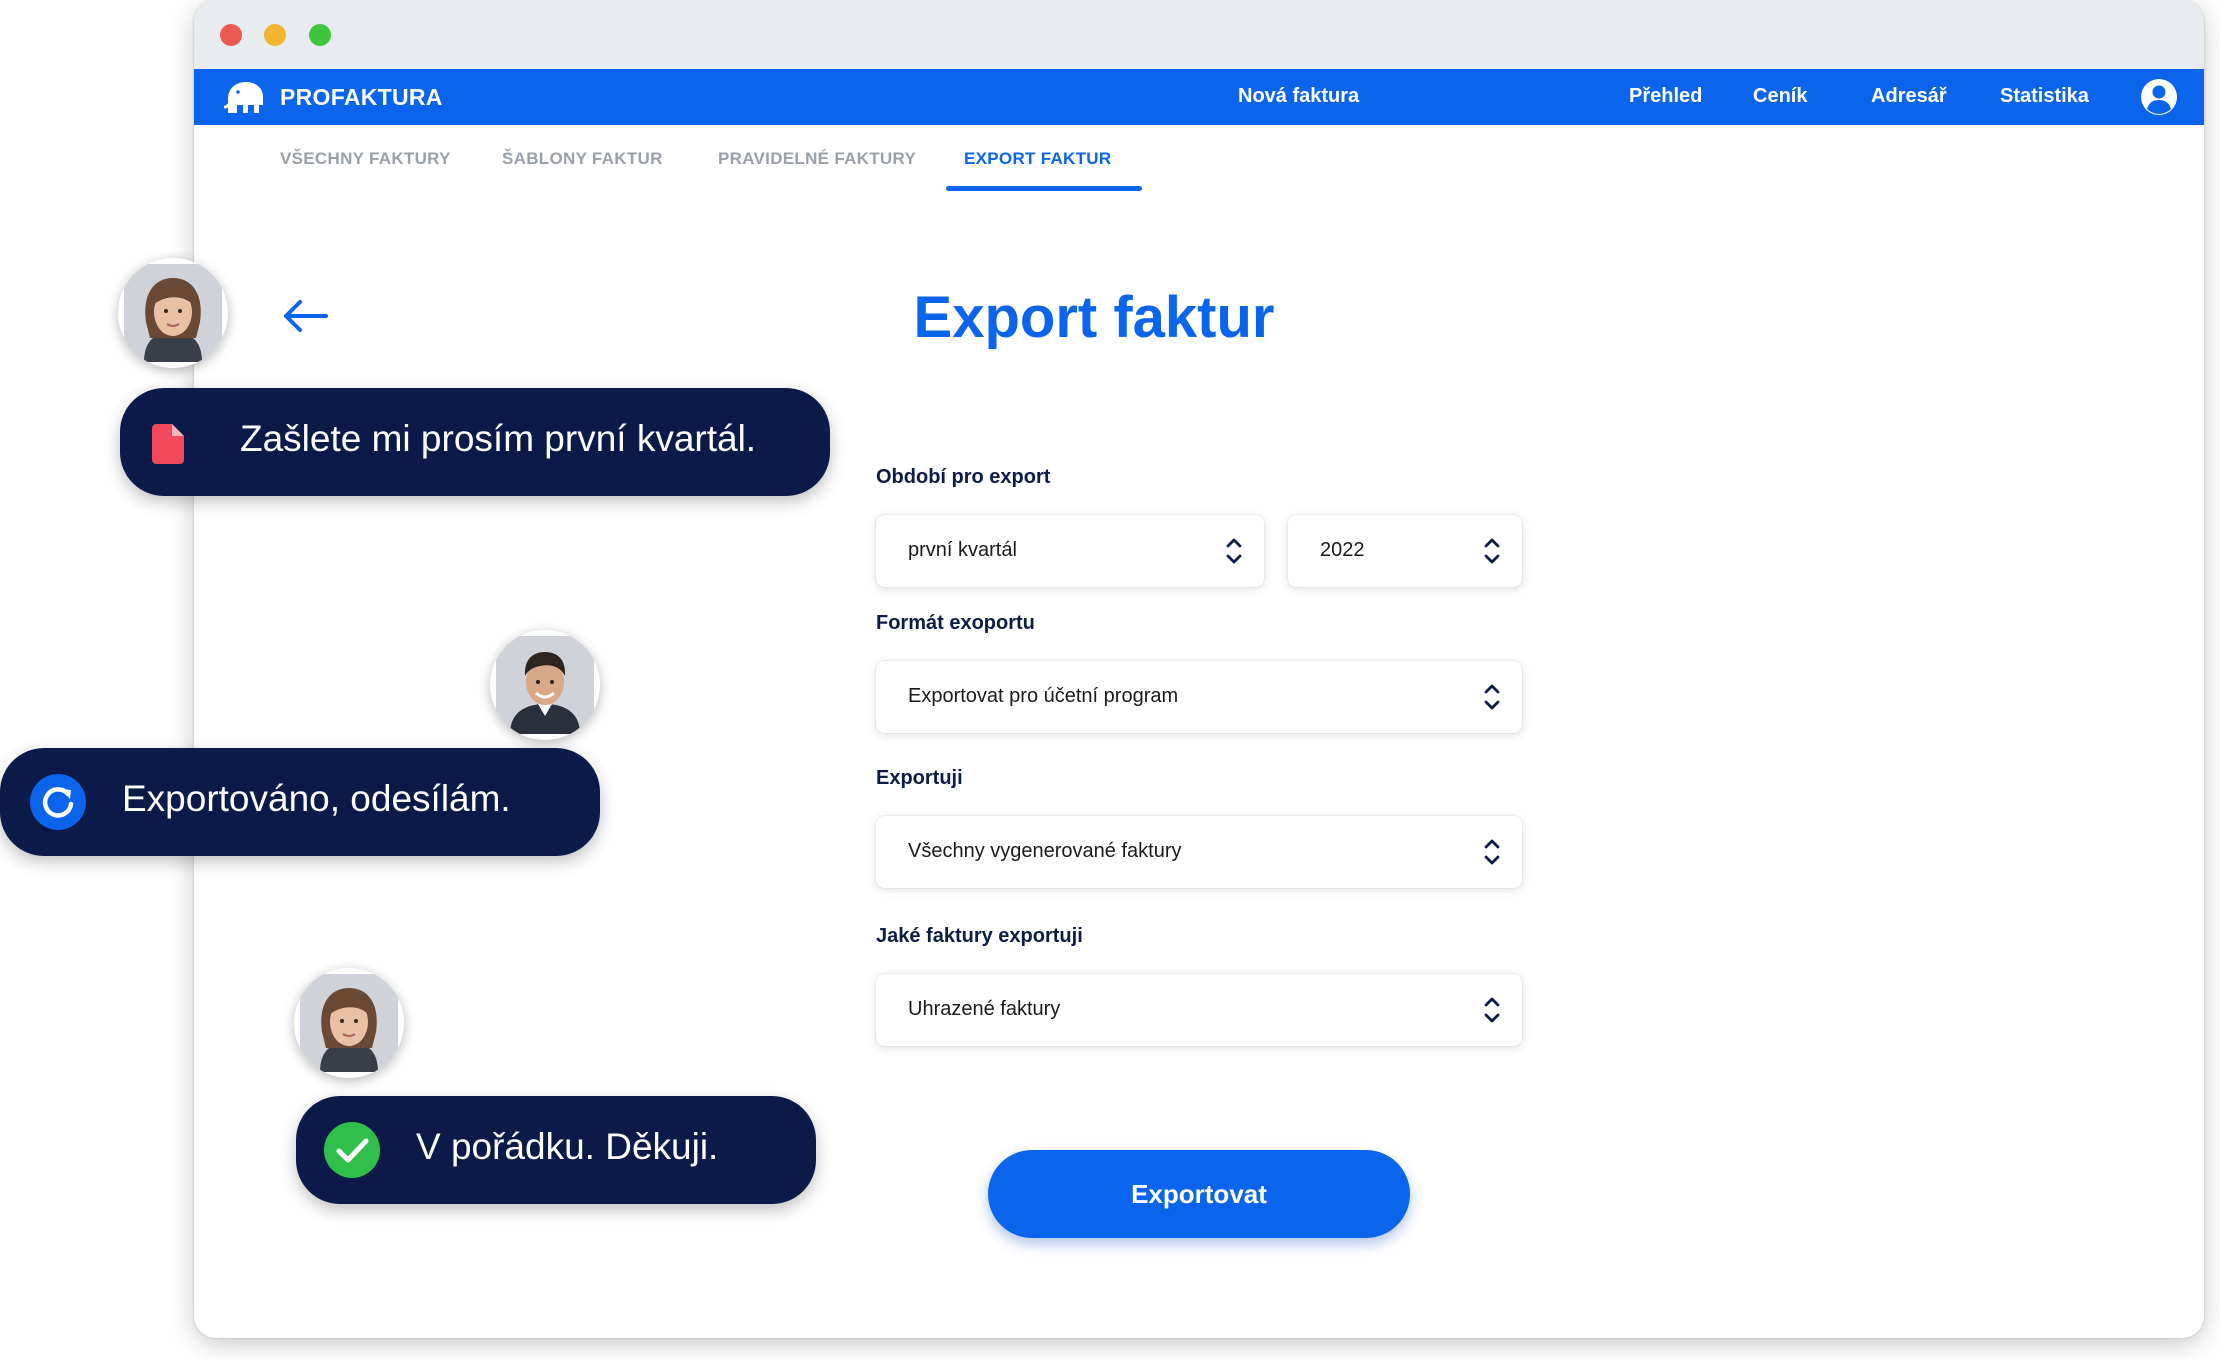 The image size is (2220, 1360). Describe the element at coordinates (168, 444) in the screenshot. I see `document-icon` at that location.